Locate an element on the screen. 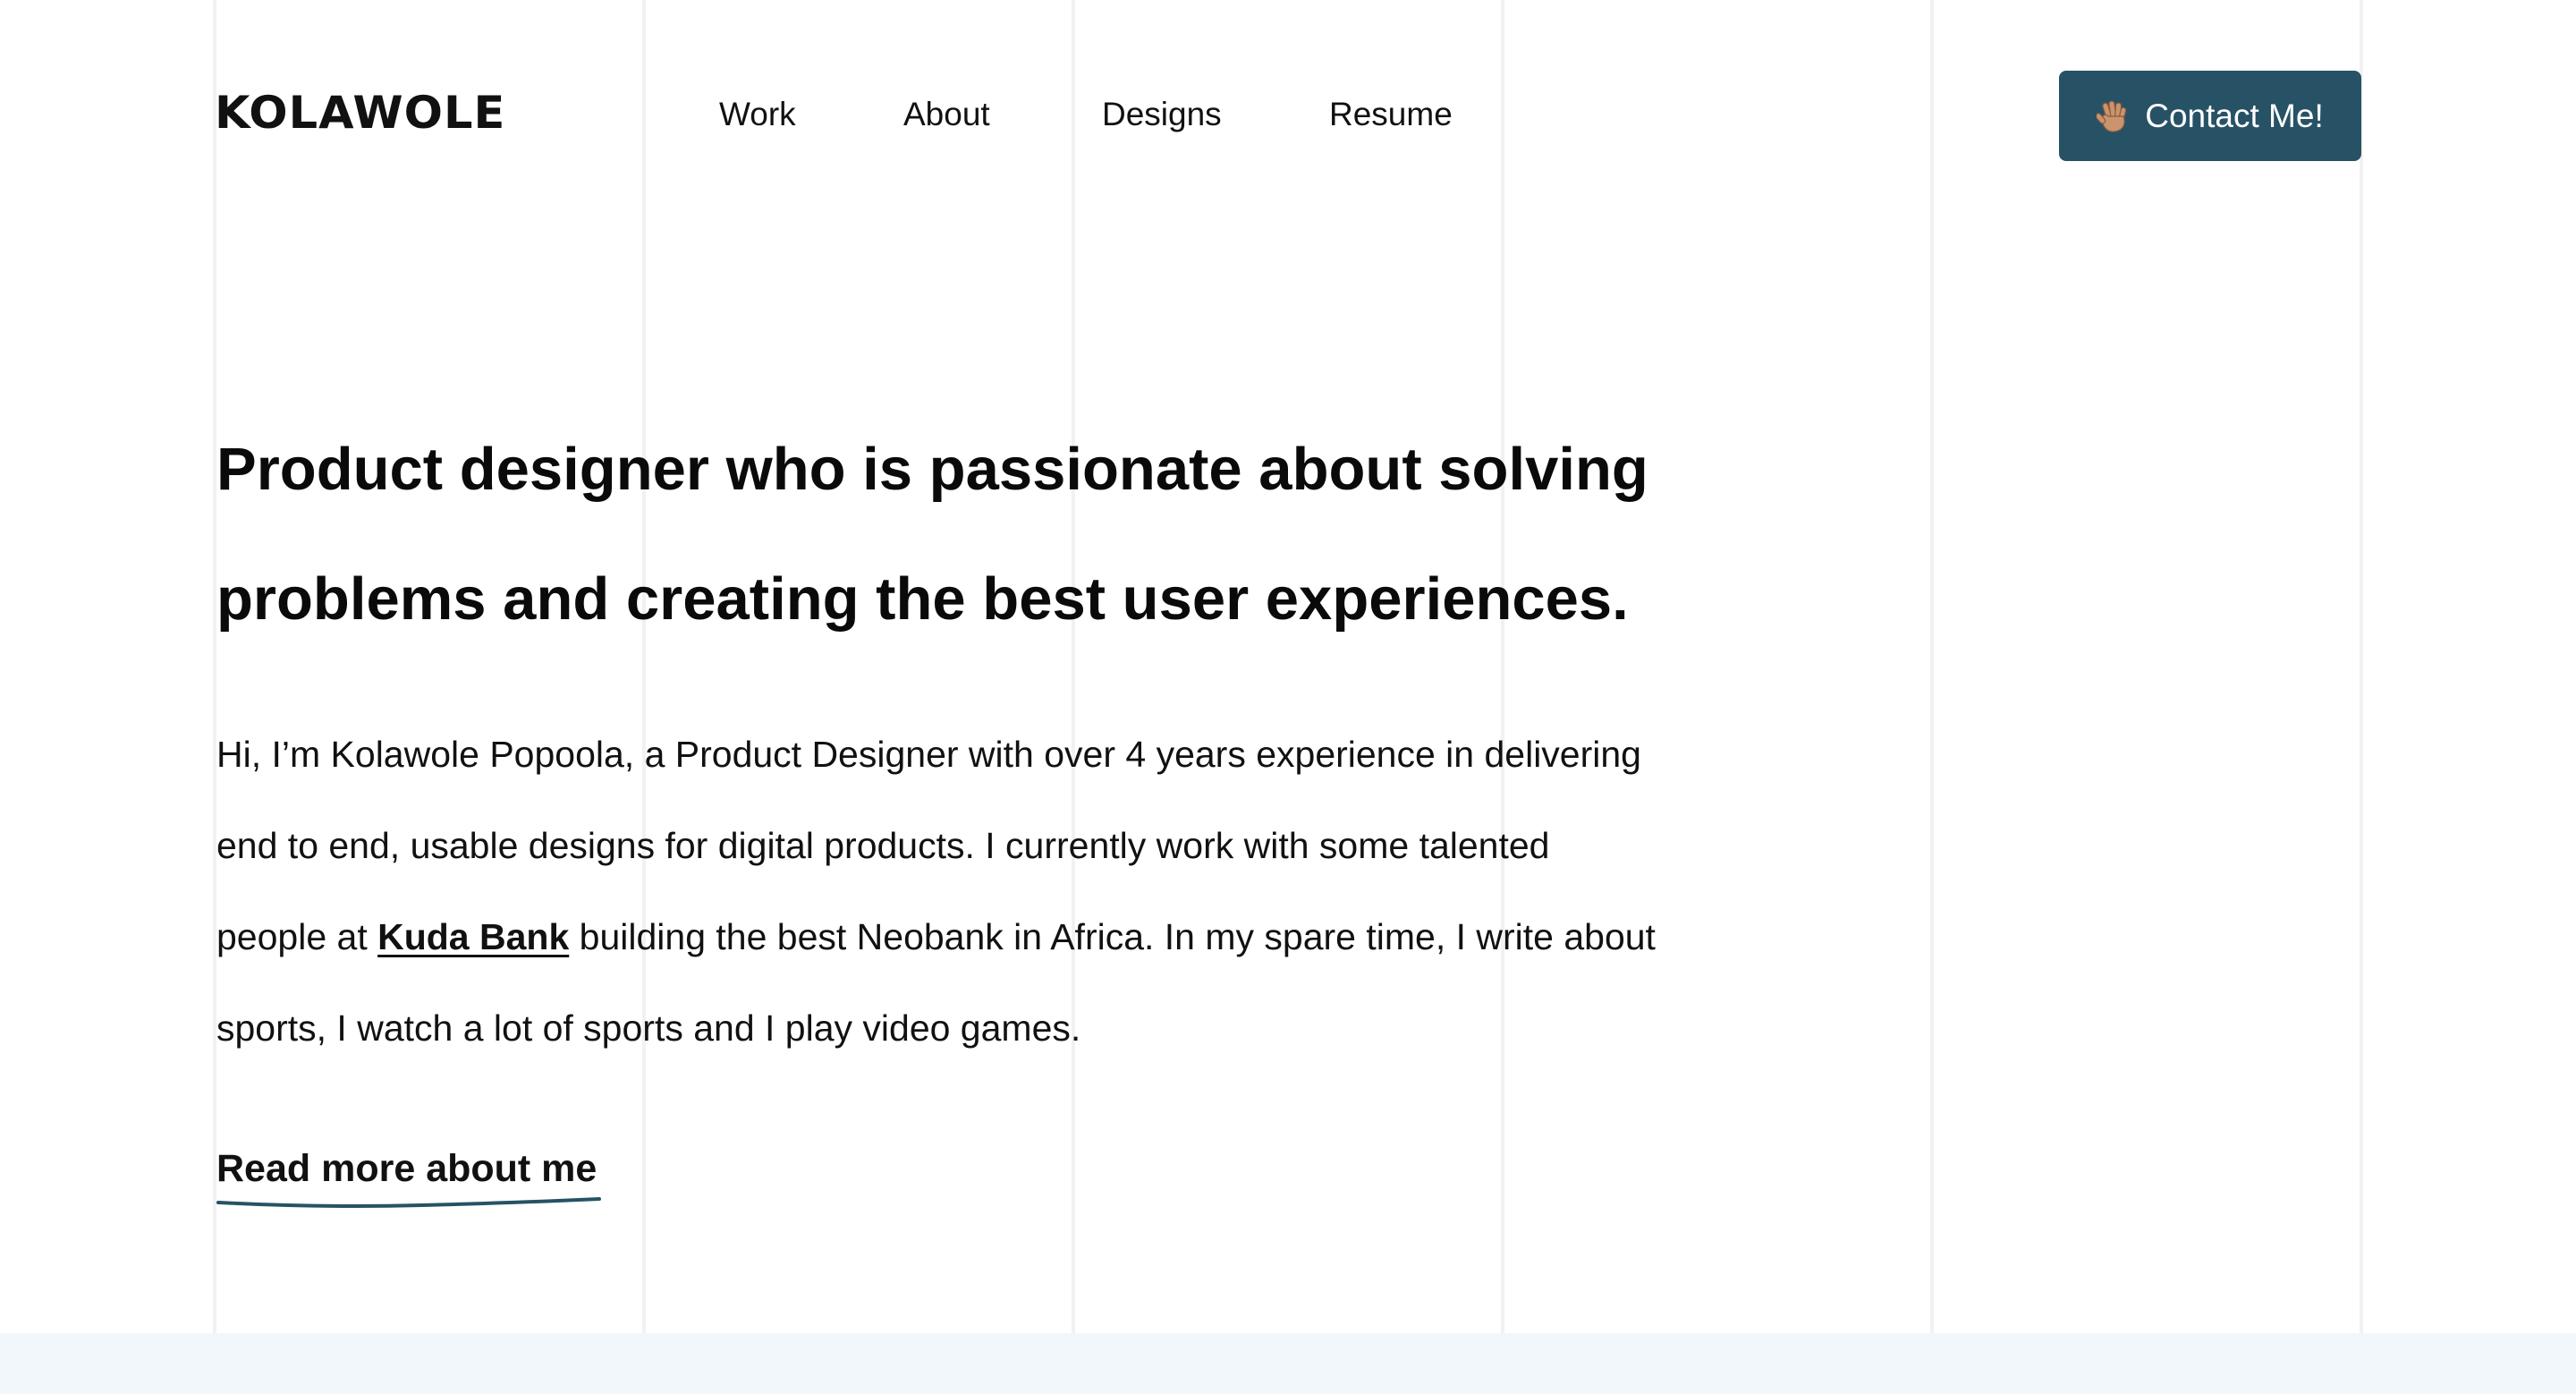  contact-me-button: Contact Me! is located at coordinates (2210, 116).